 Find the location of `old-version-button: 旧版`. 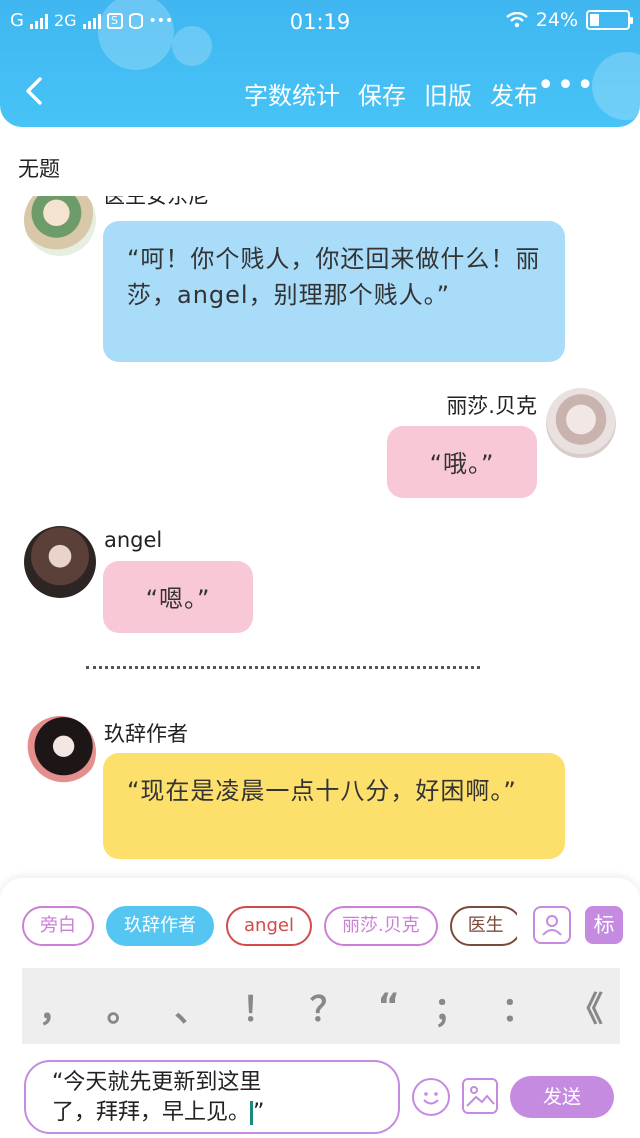

old-version-button: 旧版 is located at coordinates (448, 93).